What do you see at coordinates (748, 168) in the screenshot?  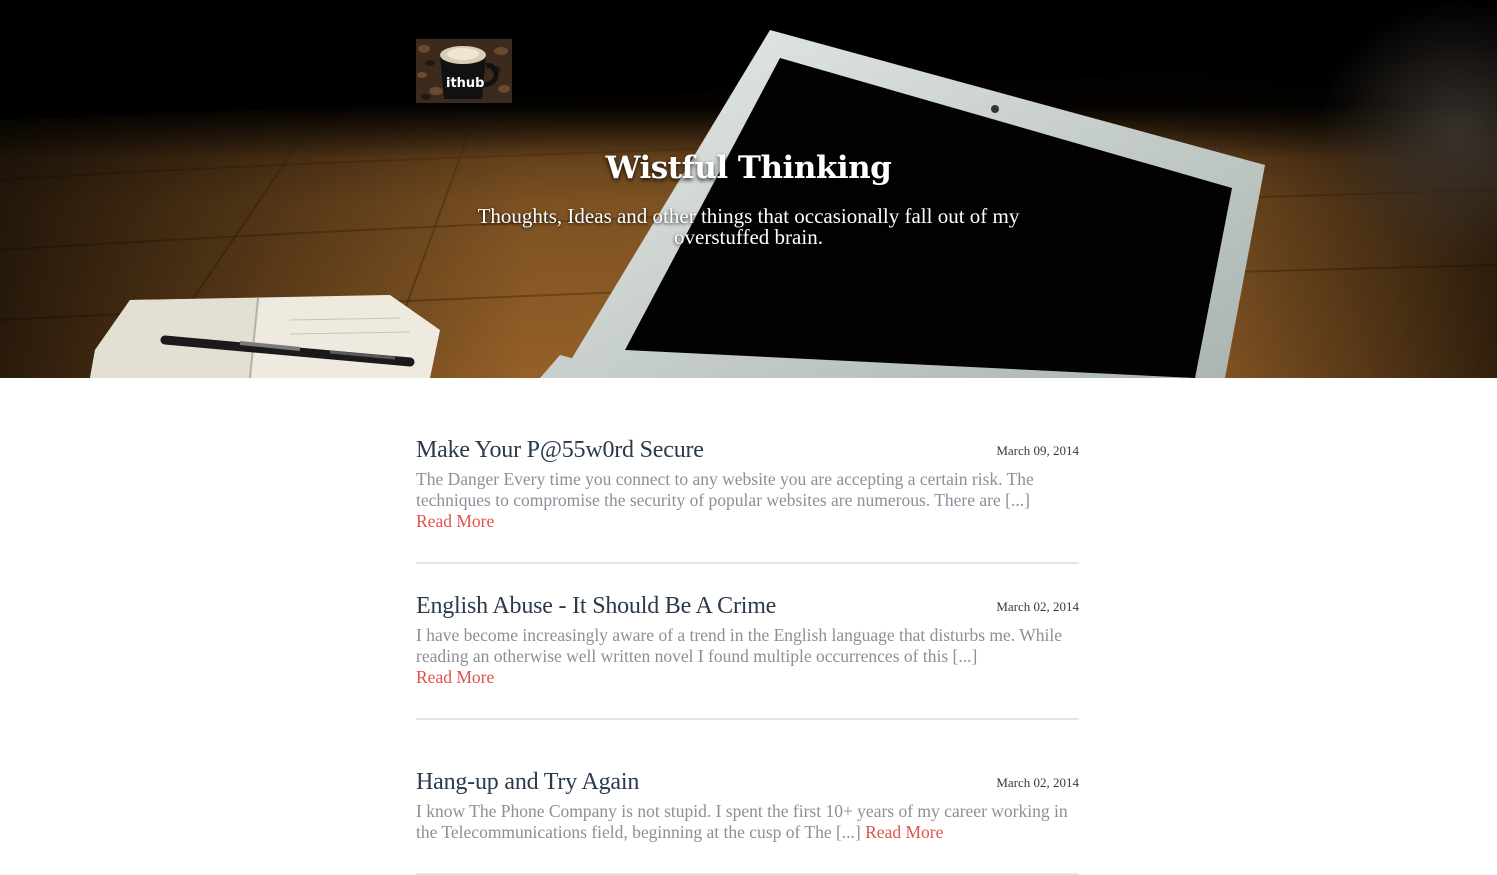 I see `site-title: Wistful Thinking` at bounding box center [748, 168].